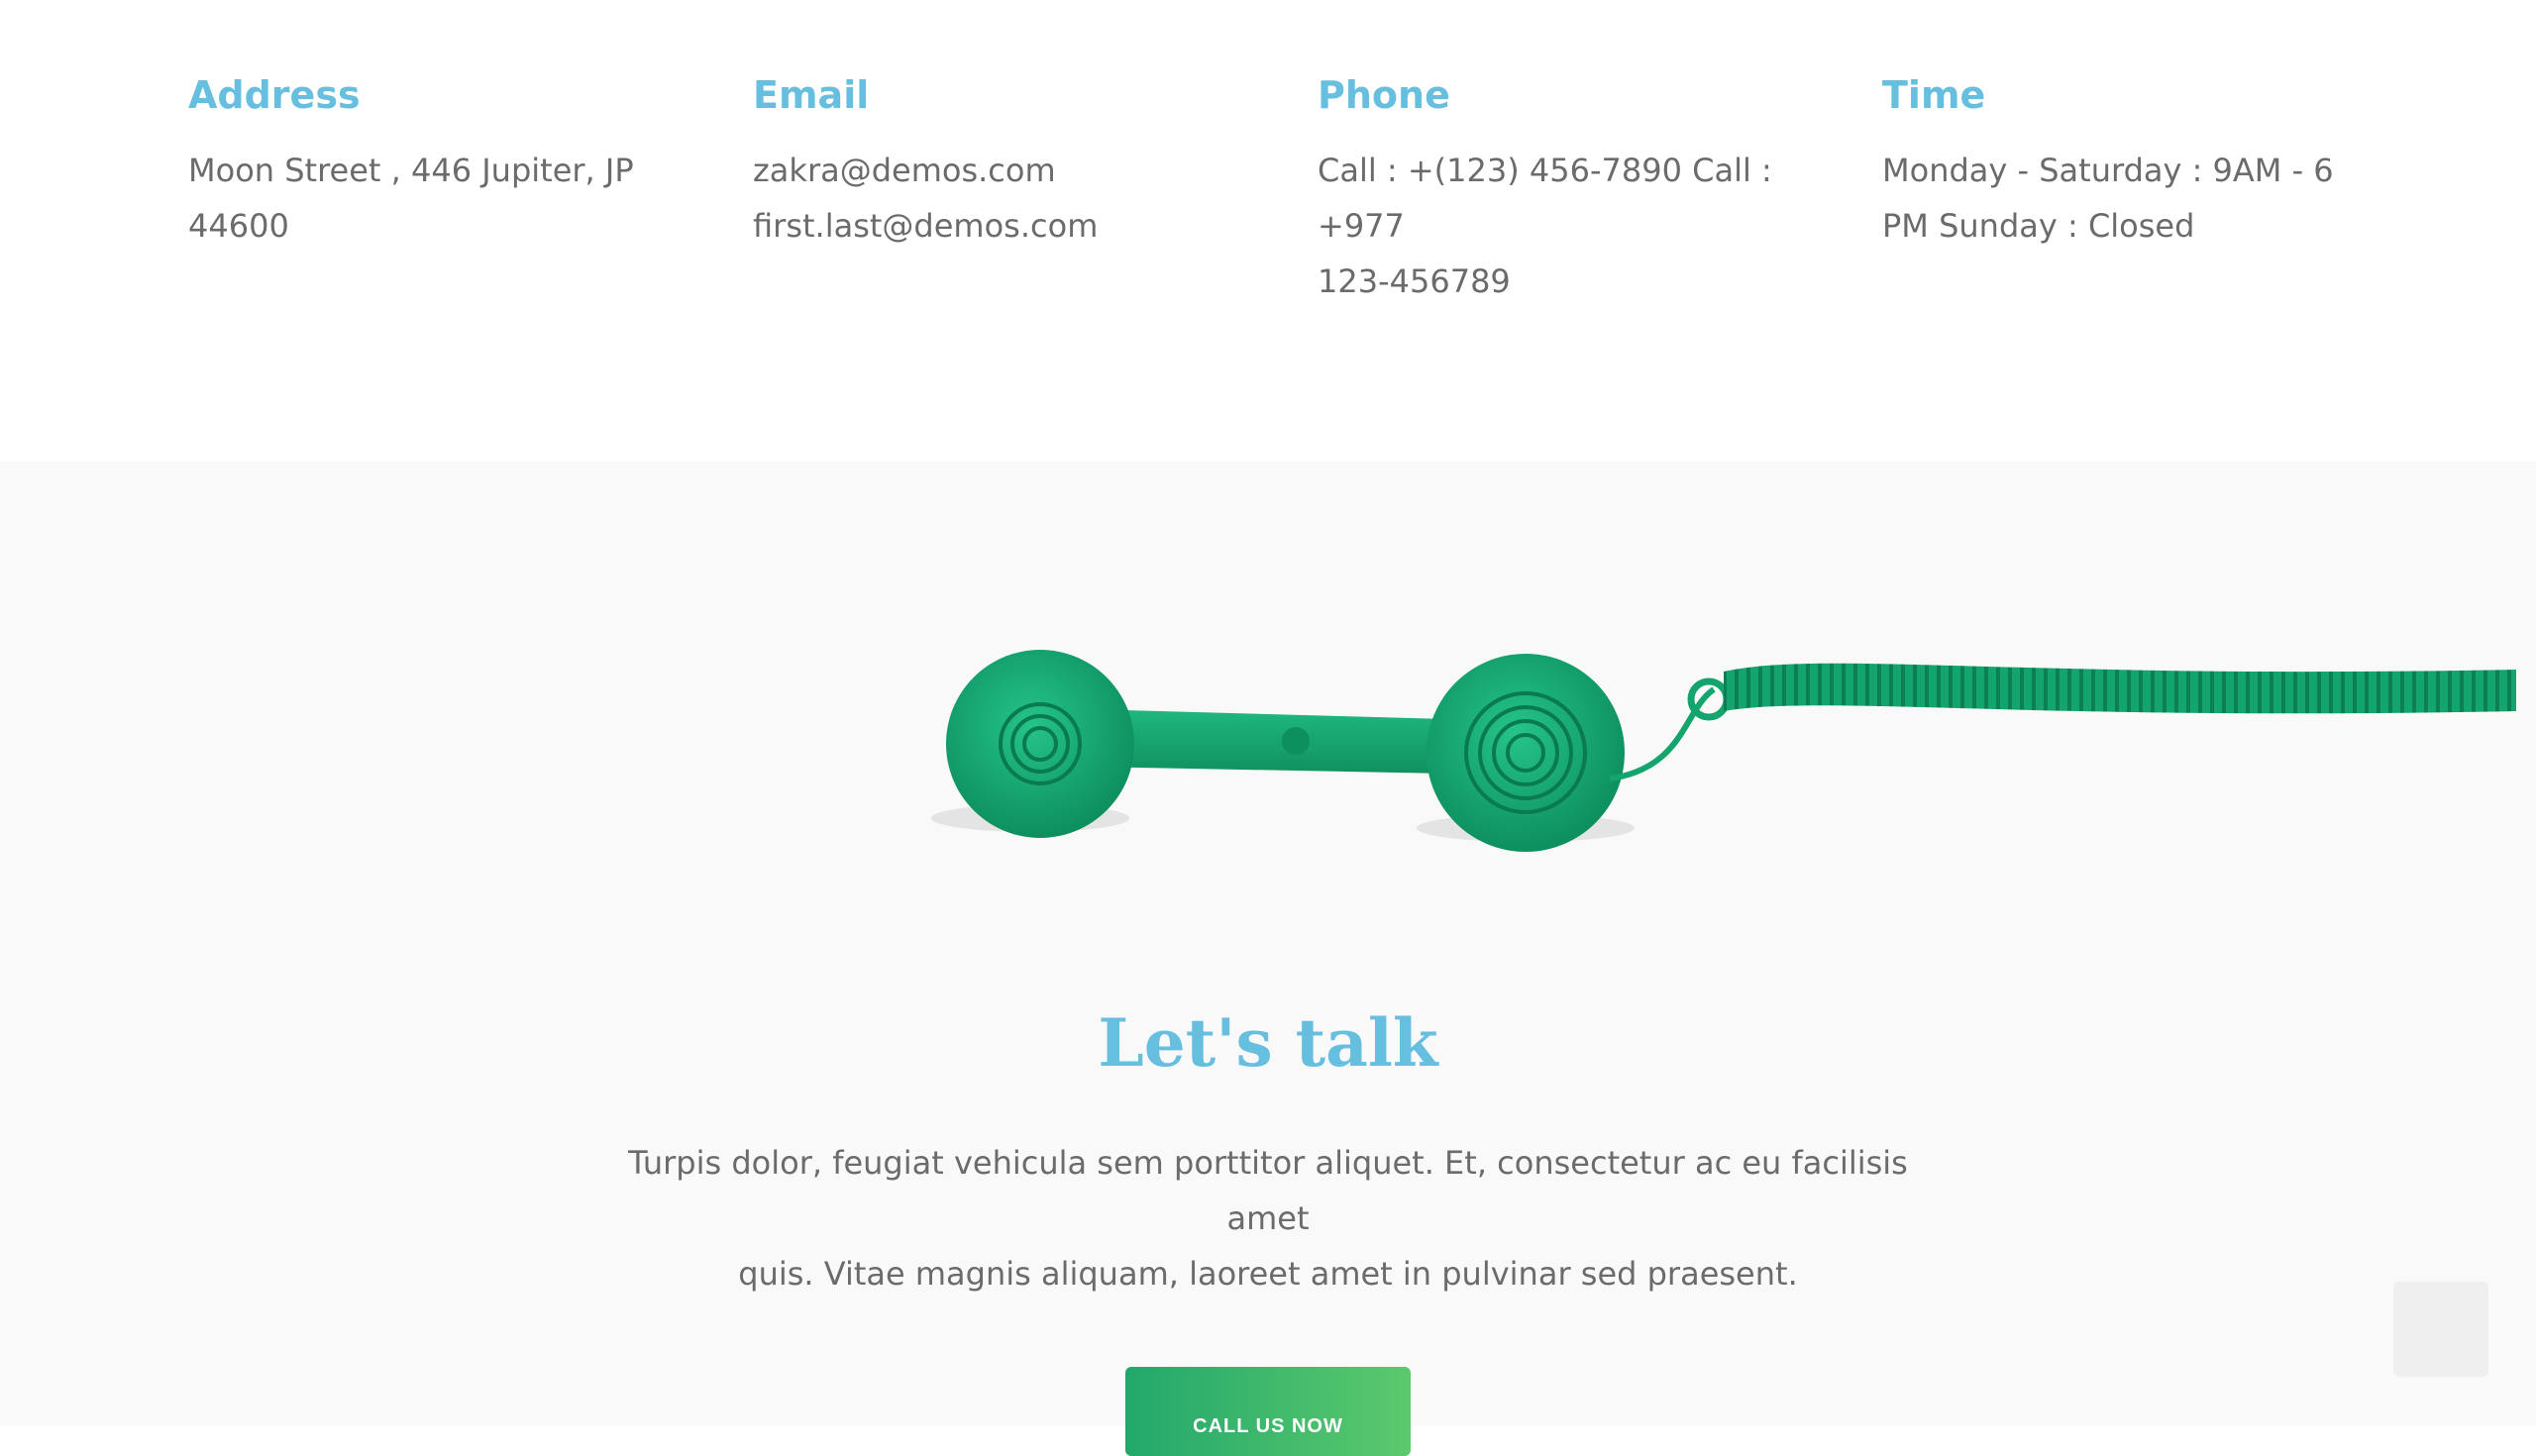 The height and width of the screenshot is (1456, 2536). Describe the element at coordinates (274, 95) in the screenshot. I see `address-heading: Address` at that location.